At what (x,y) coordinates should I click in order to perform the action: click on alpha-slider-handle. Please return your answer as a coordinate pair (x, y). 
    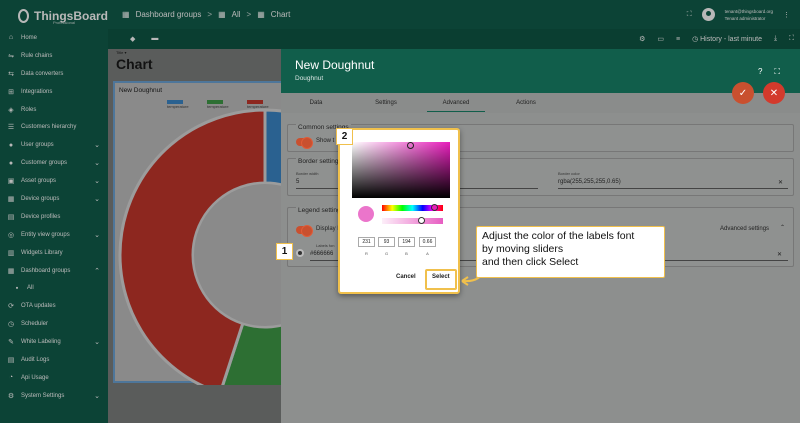
    Looking at the image, I should click on (421, 220).